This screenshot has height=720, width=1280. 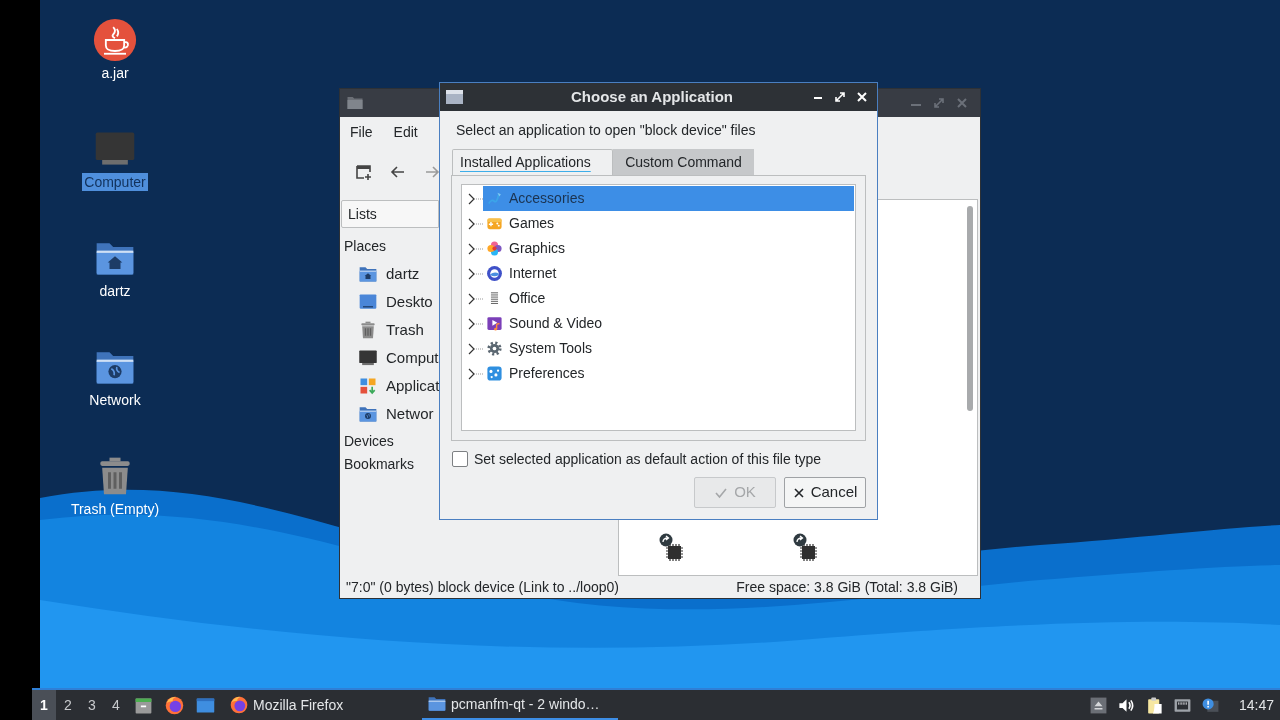 What do you see at coordinates (652, 96) in the screenshot?
I see `window-title: Choose an Application` at bounding box center [652, 96].